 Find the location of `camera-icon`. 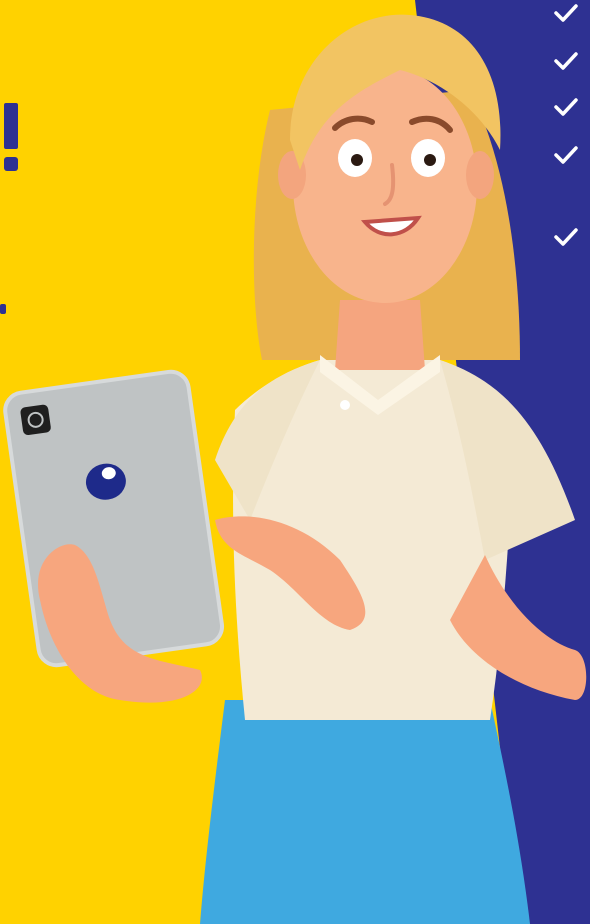

camera-icon is located at coordinates (35, 420).